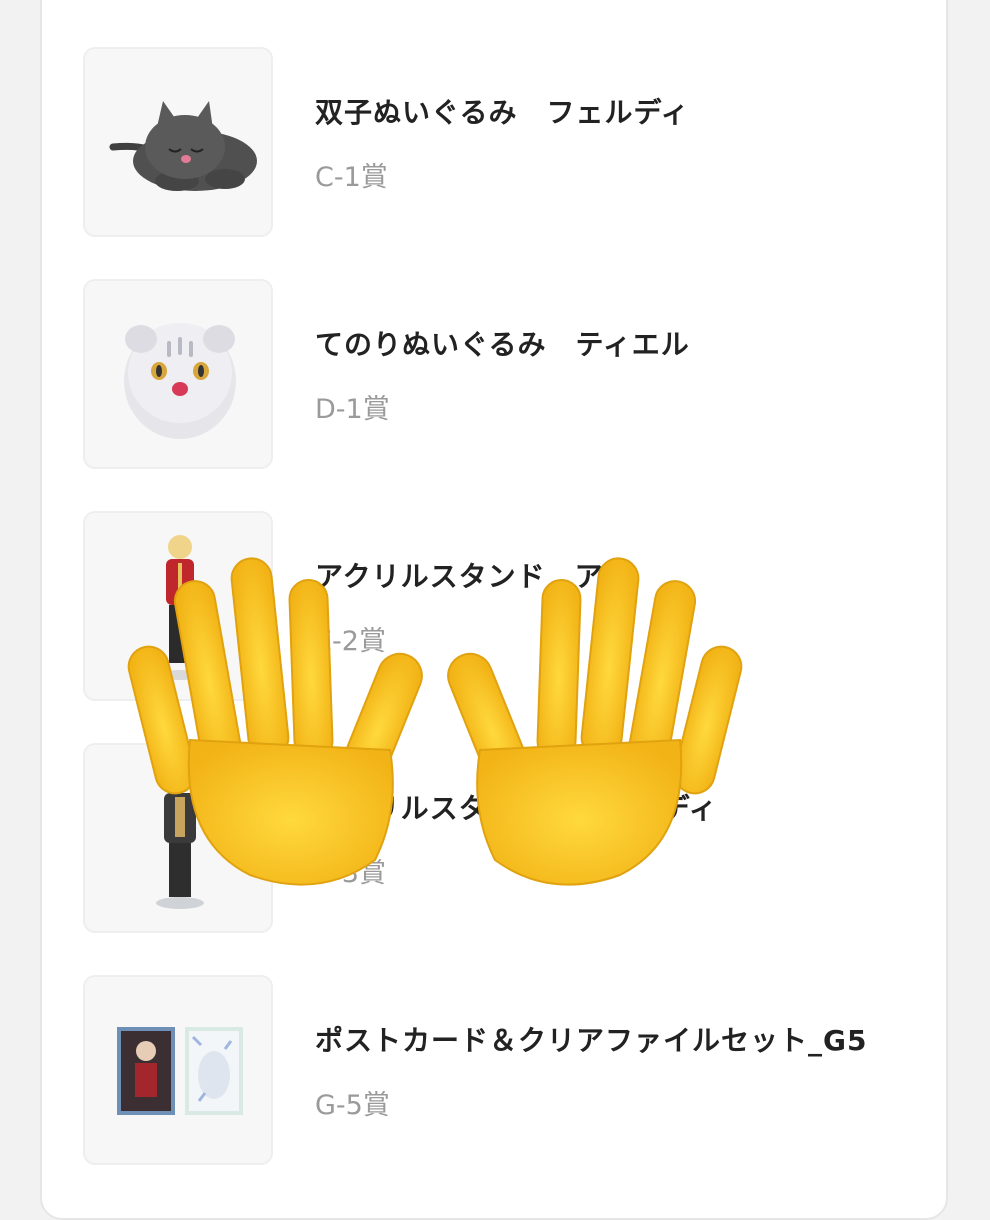 Image resolution: width=990 pixels, height=1220 pixels. Describe the element at coordinates (502, 344) in the screenshot. I see `prize-title: てのりぬいぐるみ ティエル` at that location.